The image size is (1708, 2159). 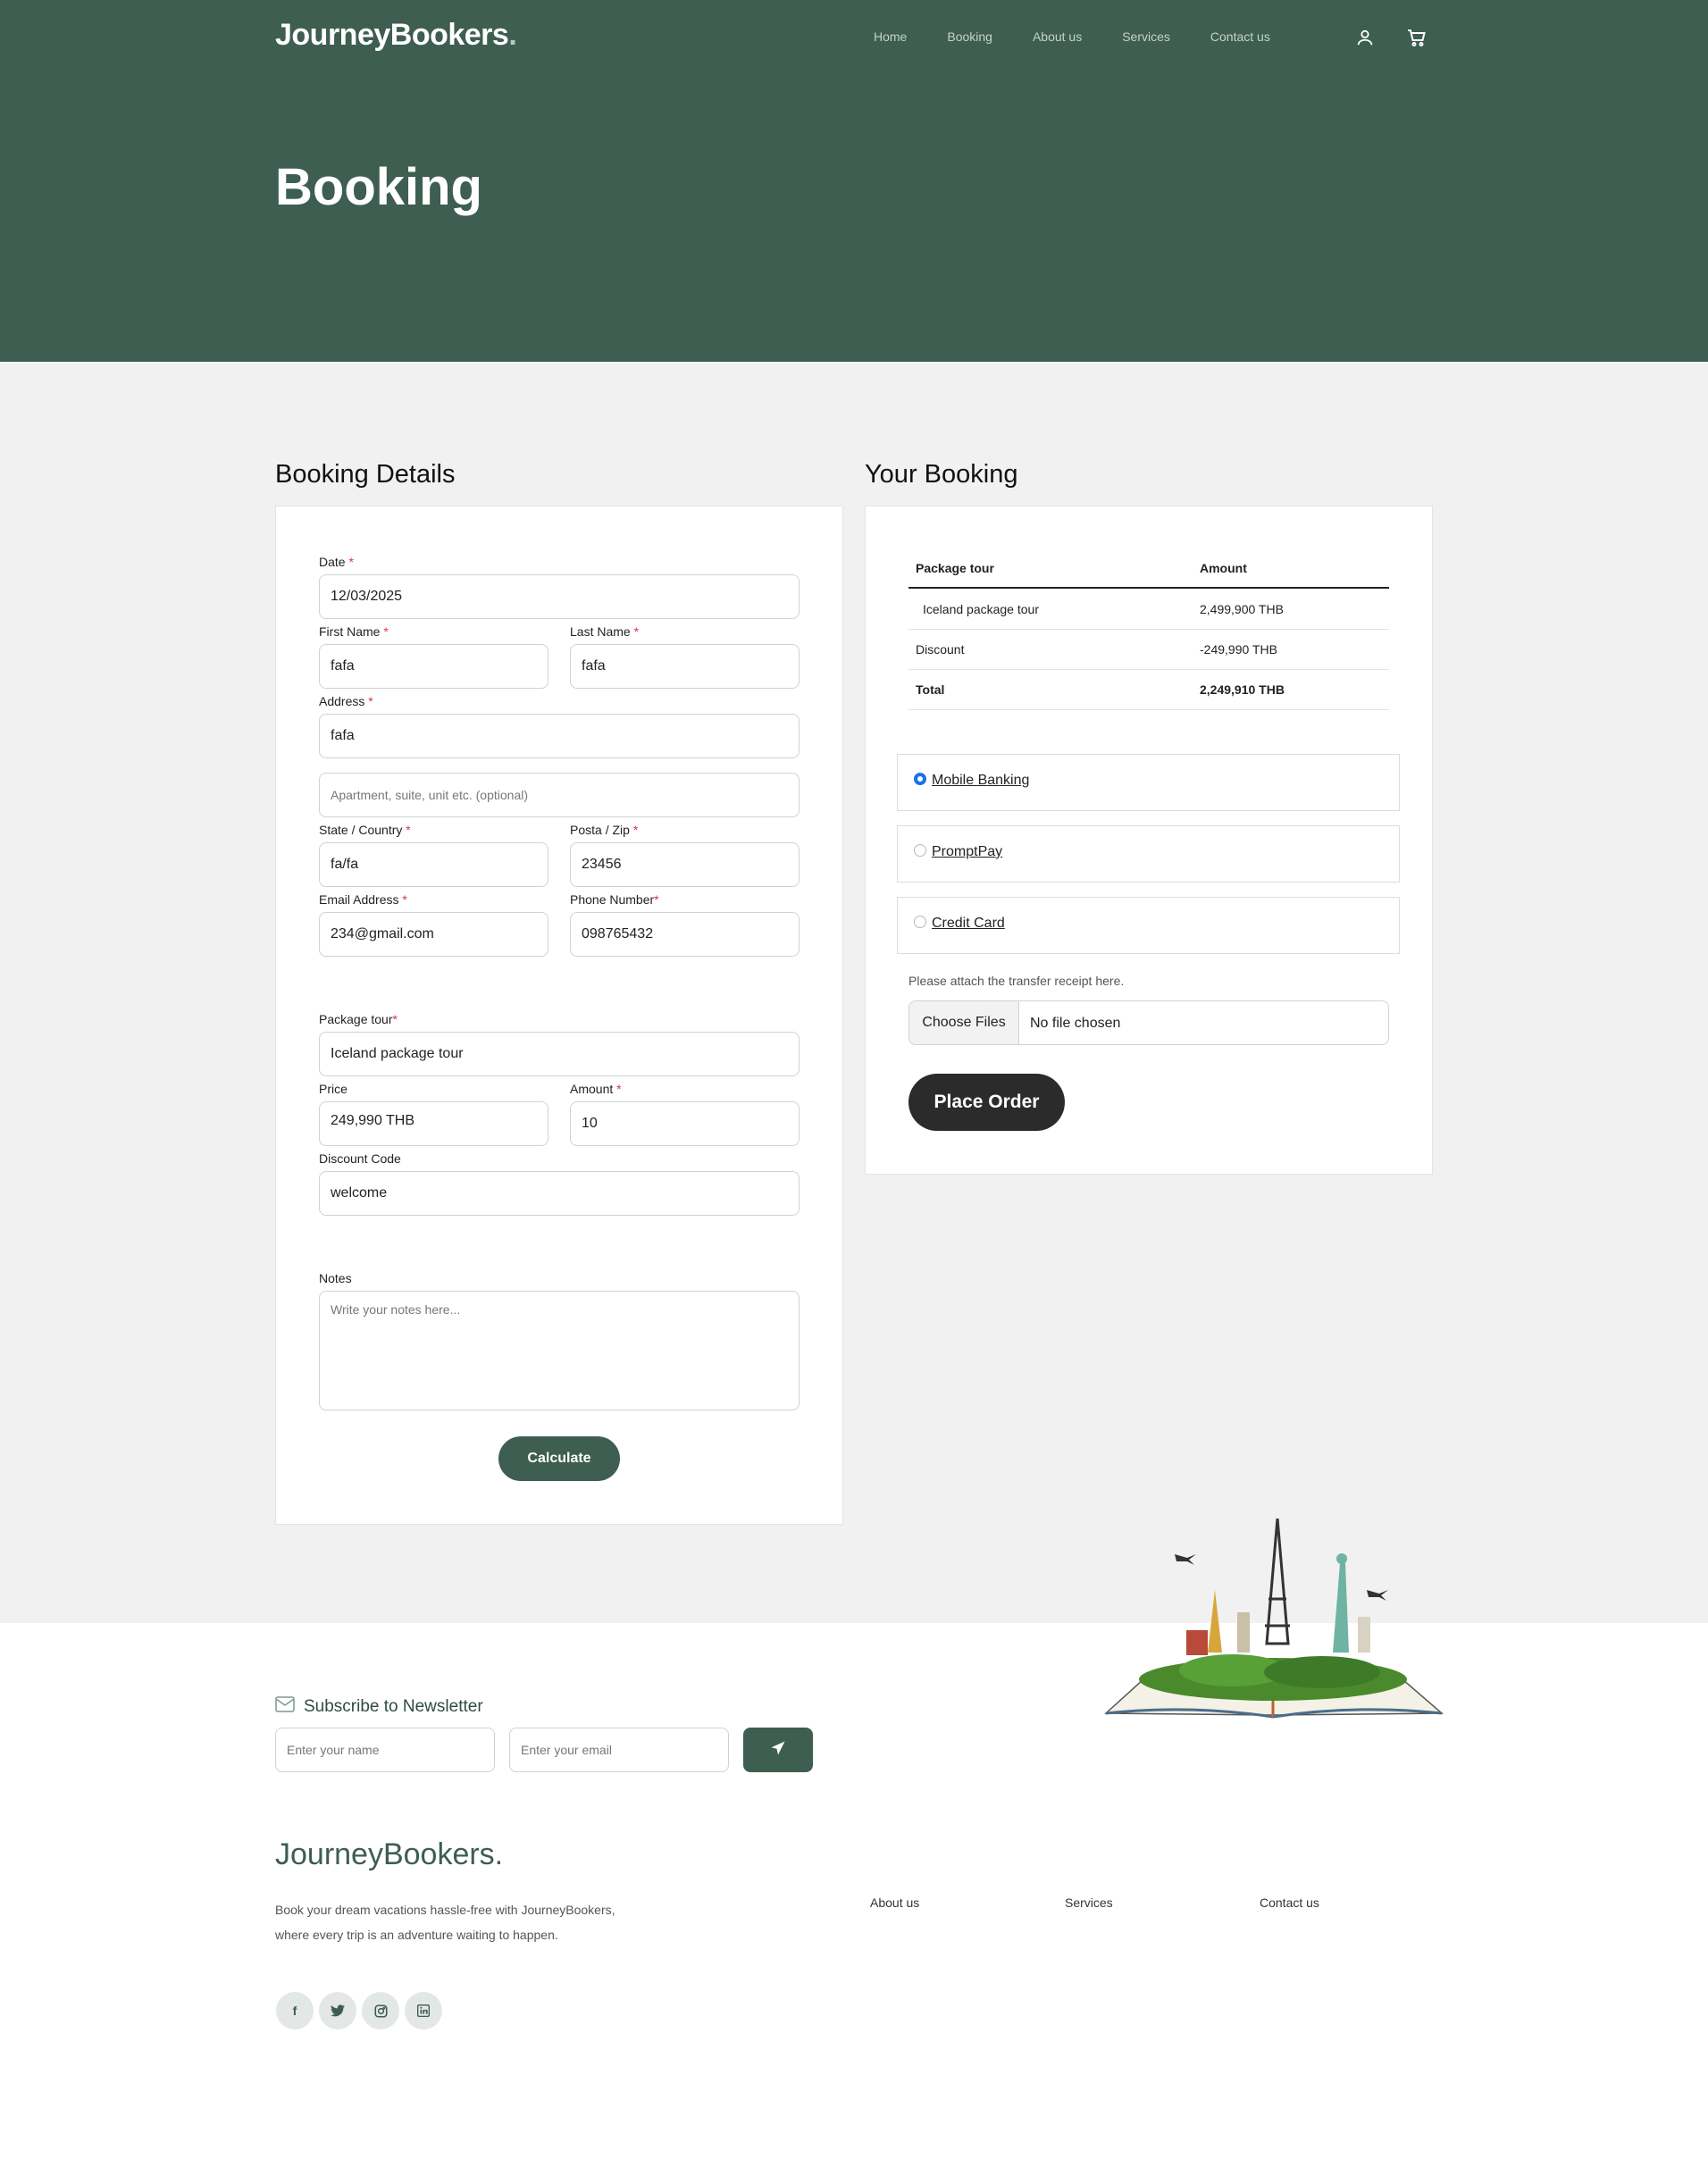 What do you see at coordinates (940, 649) in the screenshot?
I see `table-cell-item: Discount` at bounding box center [940, 649].